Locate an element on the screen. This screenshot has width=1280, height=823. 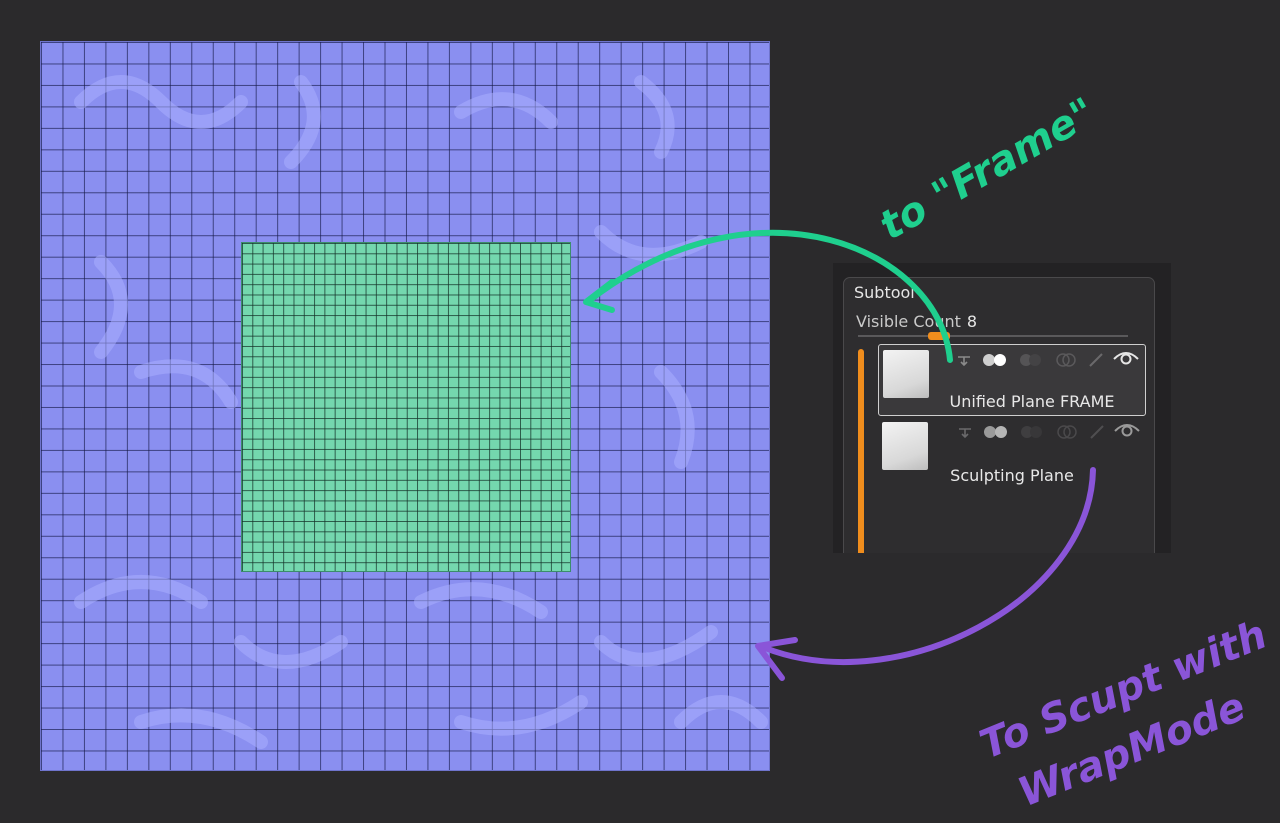
inner-frame-plane is located at coordinates (406, 407).